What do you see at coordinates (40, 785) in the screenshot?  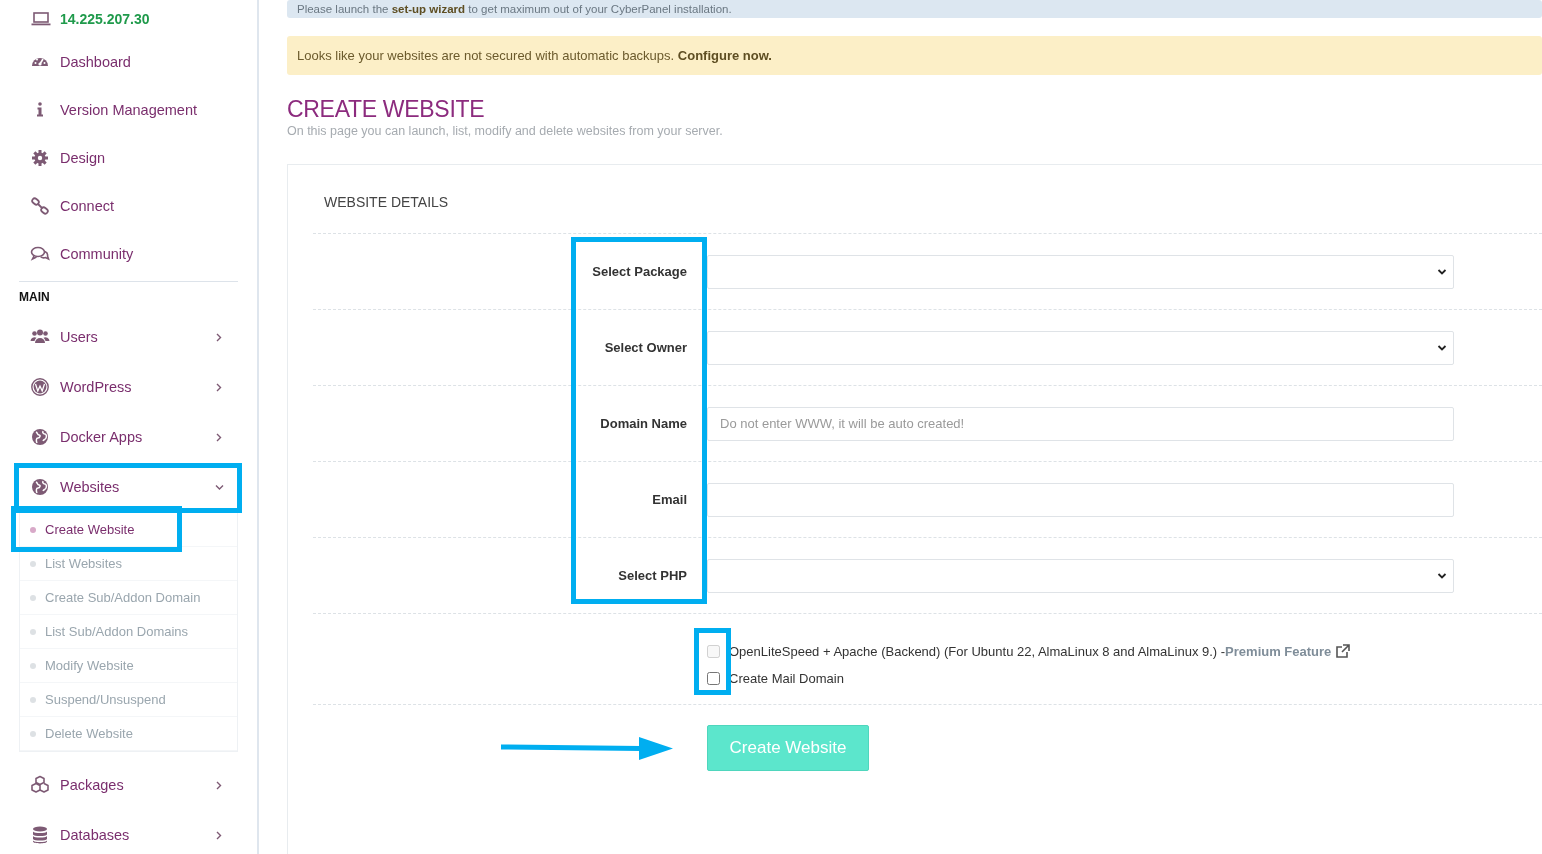 I see `cubes-icon` at bounding box center [40, 785].